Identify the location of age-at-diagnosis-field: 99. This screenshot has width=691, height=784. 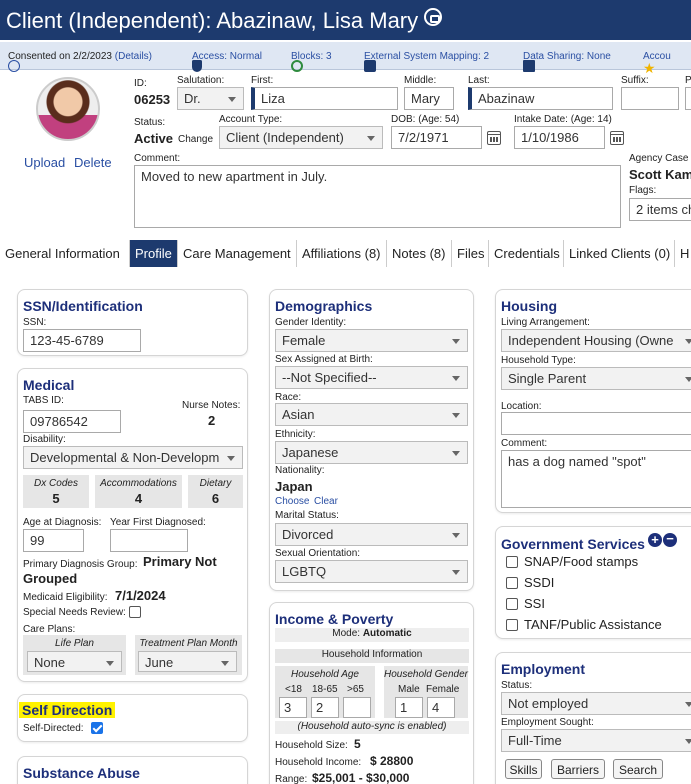
(53, 540).